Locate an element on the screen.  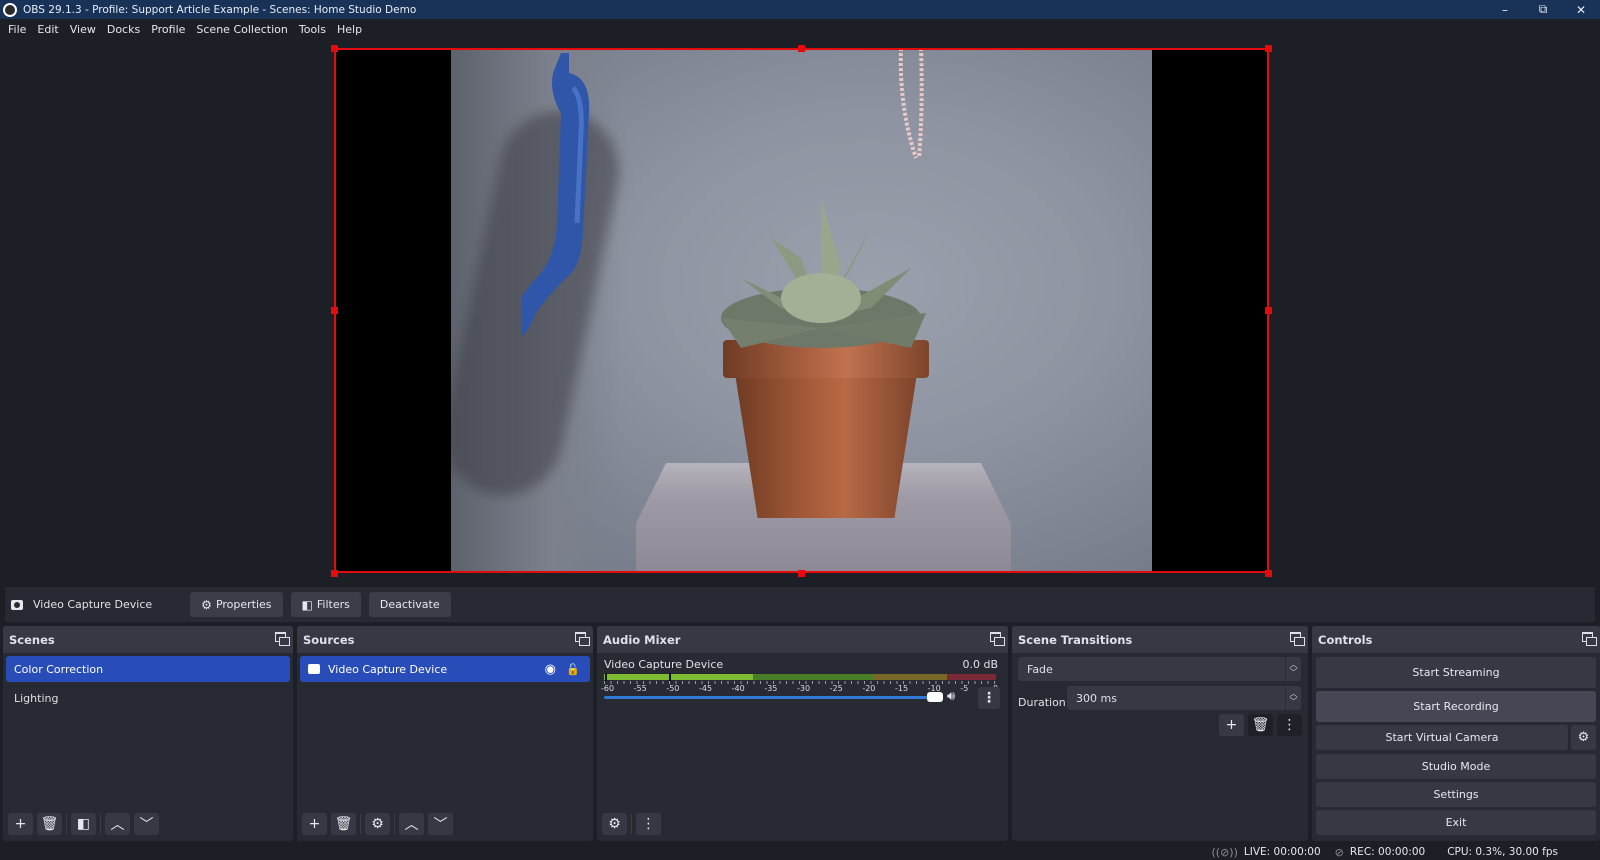
cpu-fps: CPU: 0.3%, 30.00 fps is located at coordinates (1502, 852).